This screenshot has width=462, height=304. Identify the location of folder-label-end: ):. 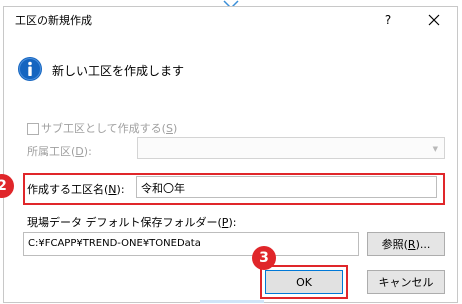
(232, 222).